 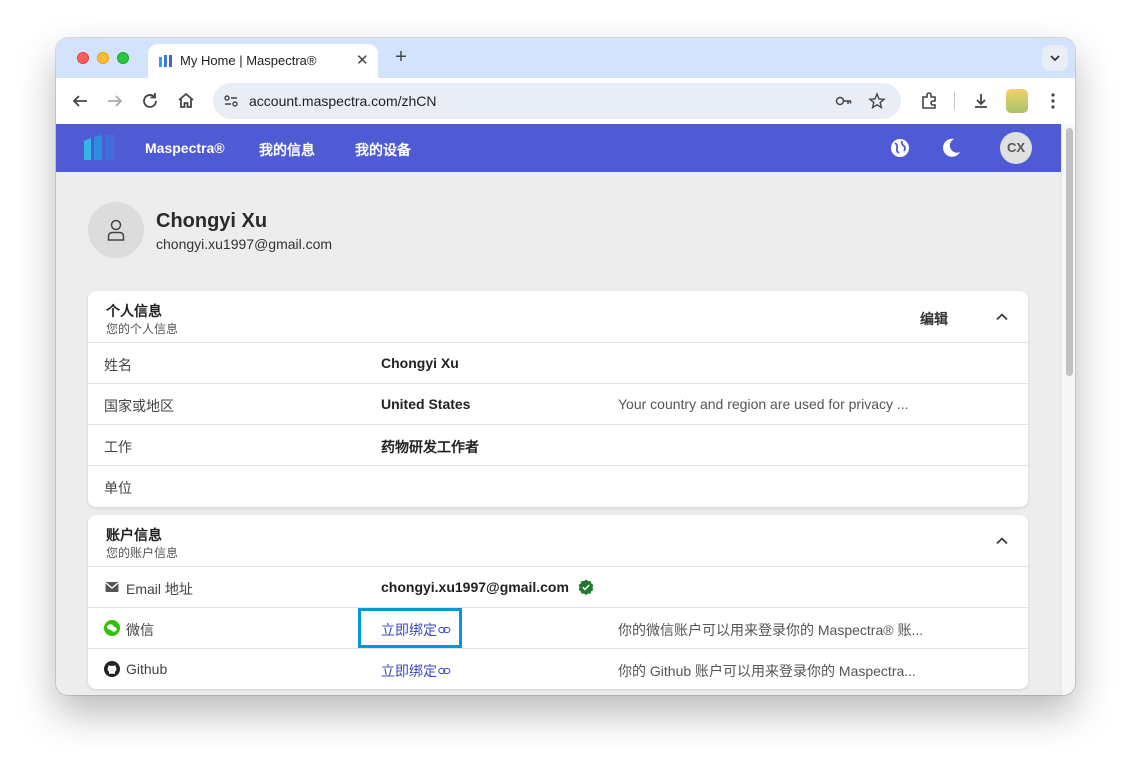 I want to click on bookmark-star-icon, so click(x=877, y=101).